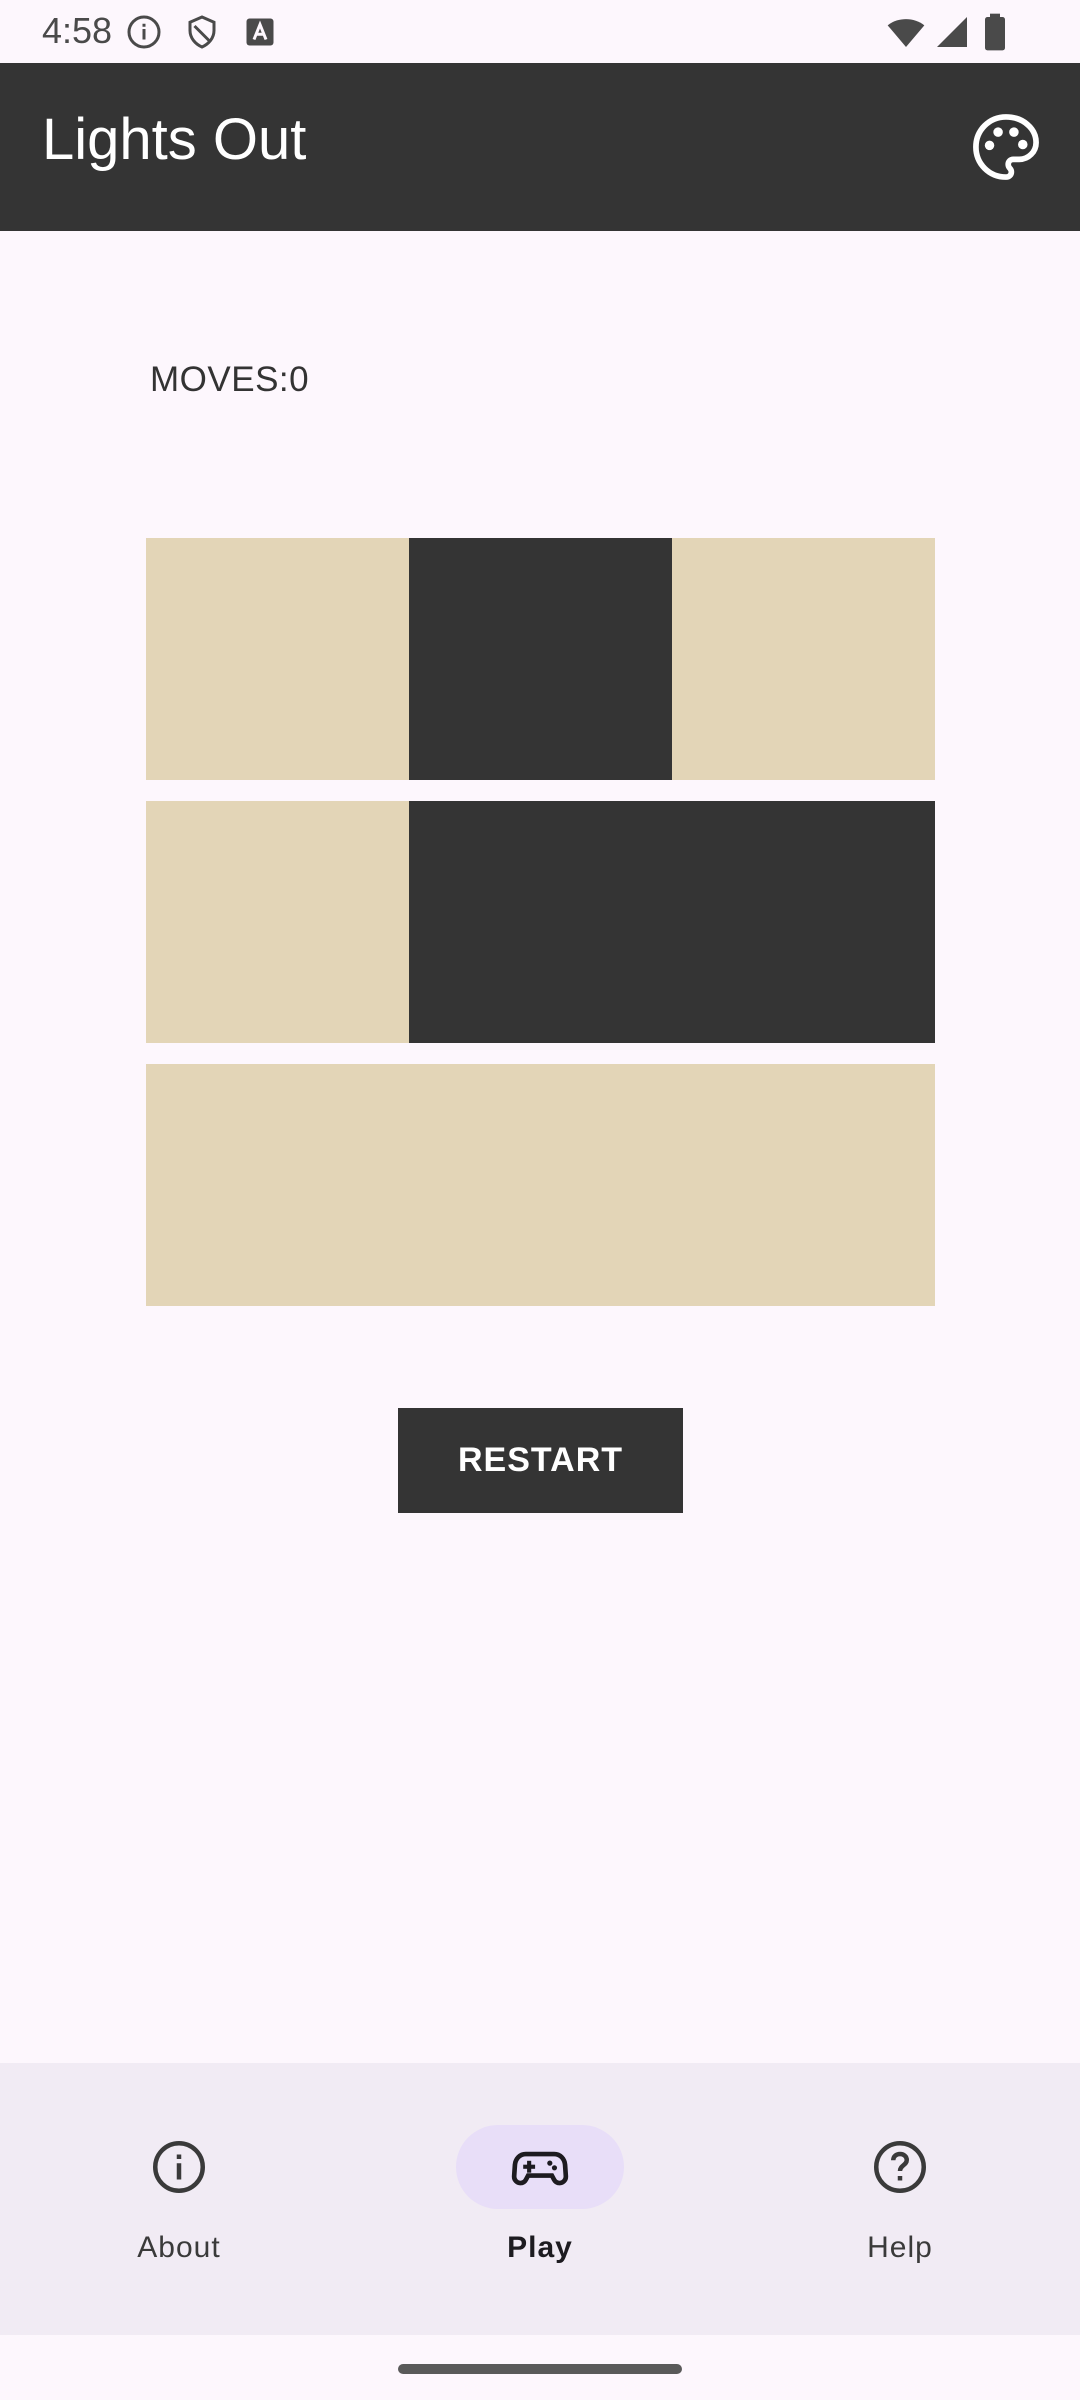  What do you see at coordinates (540, 2369) in the screenshot?
I see `gesture-handle` at bounding box center [540, 2369].